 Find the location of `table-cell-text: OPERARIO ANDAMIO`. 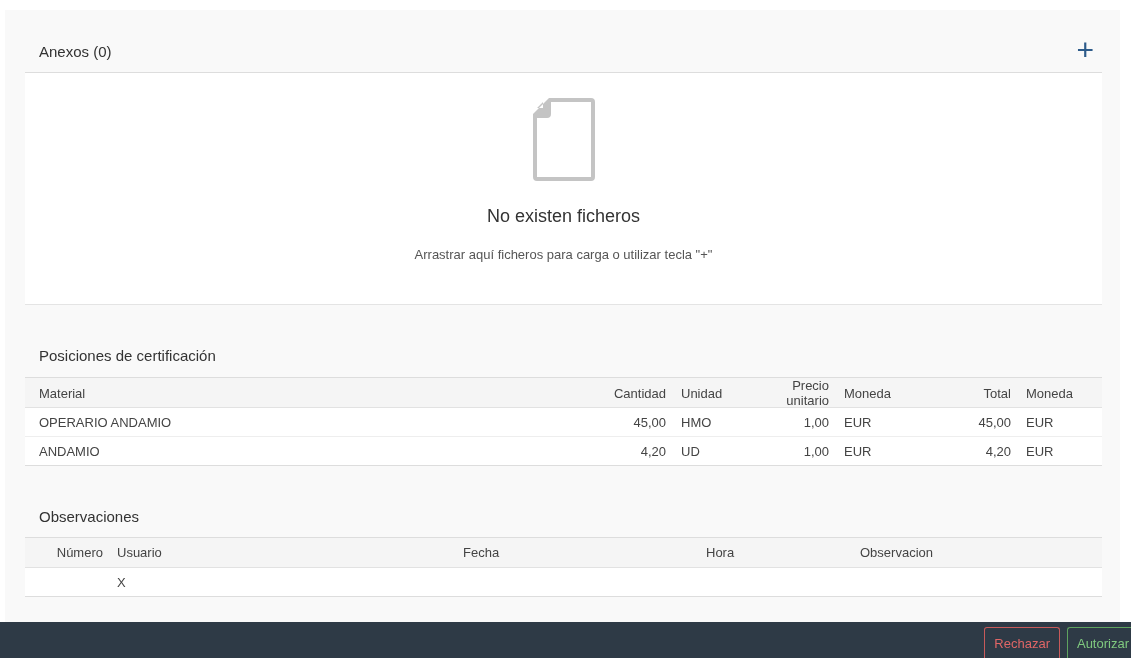

table-cell-text: OPERARIO ANDAMIO is located at coordinates (106, 422).